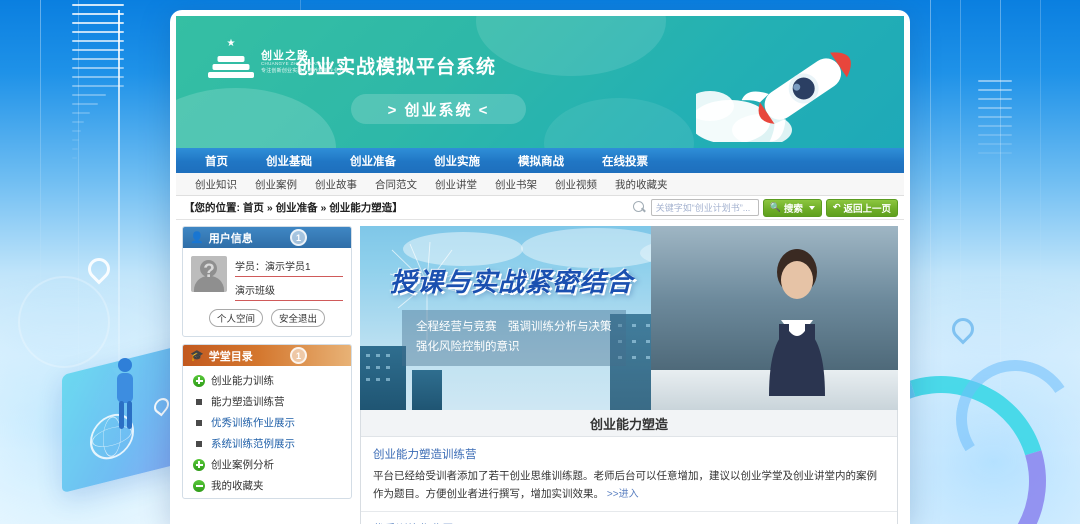 This screenshot has width=1080, height=524. What do you see at coordinates (216, 184) in the screenshot?
I see `subnav-item-knowledge: 创业知识` at bounding box center [216, 184].